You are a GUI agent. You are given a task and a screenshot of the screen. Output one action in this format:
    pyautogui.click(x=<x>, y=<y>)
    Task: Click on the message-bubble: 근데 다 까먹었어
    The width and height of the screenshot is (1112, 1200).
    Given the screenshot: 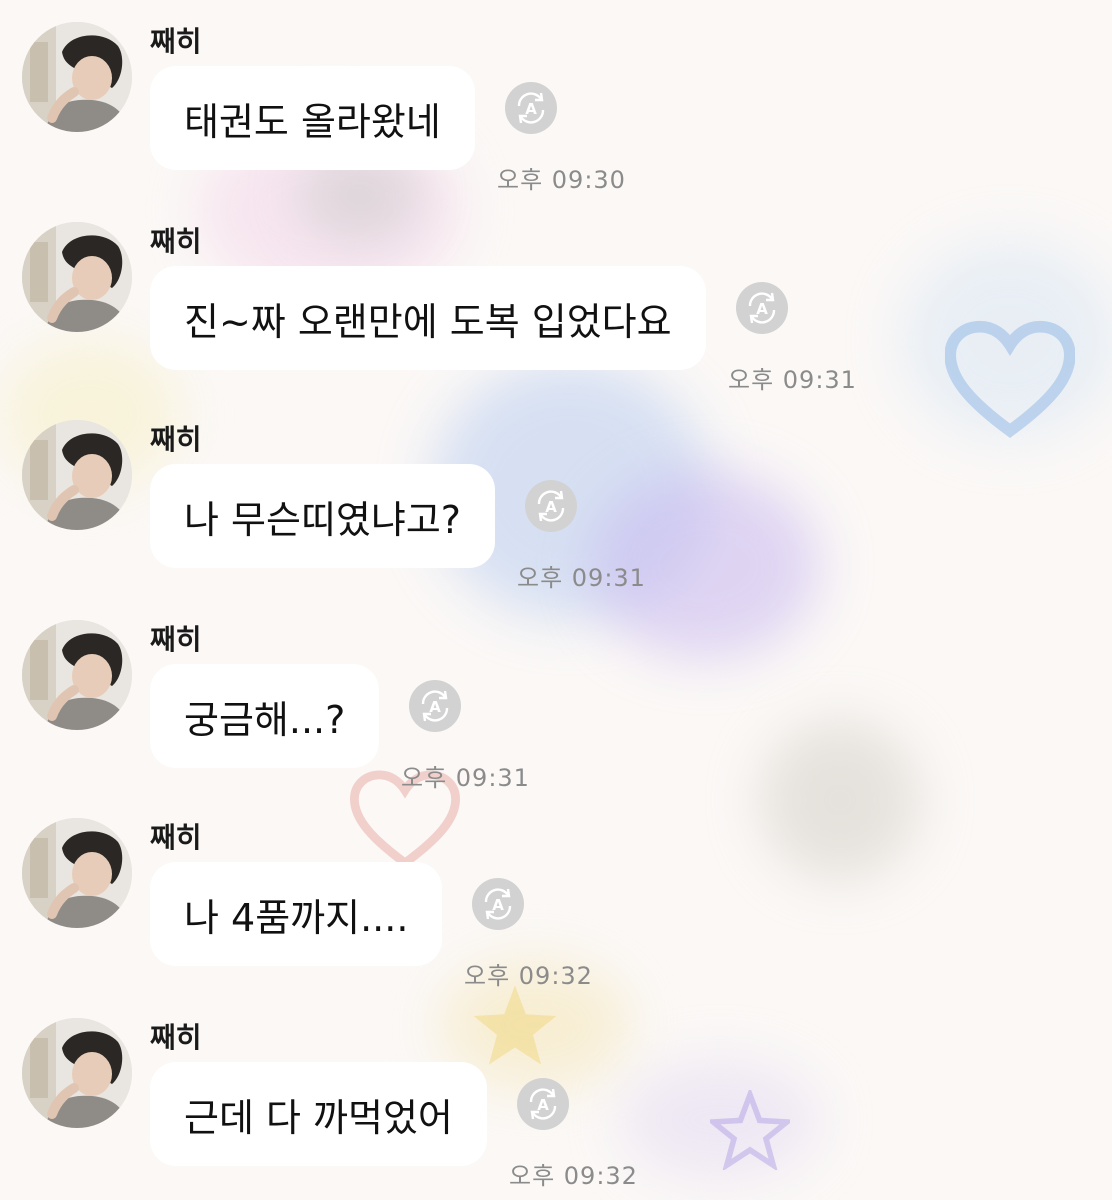 What is the action you would take?
    pyautogui.click(x=318, y=1114)
    